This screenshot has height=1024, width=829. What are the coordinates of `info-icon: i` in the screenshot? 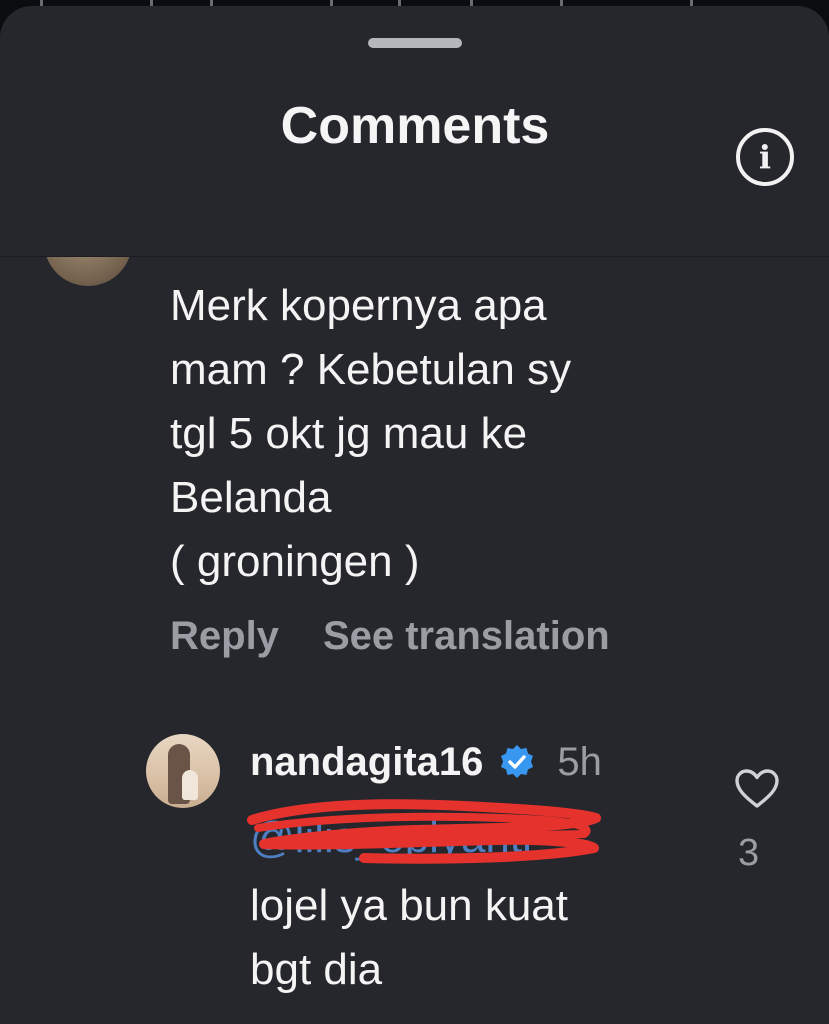 It's located at (765, 157).